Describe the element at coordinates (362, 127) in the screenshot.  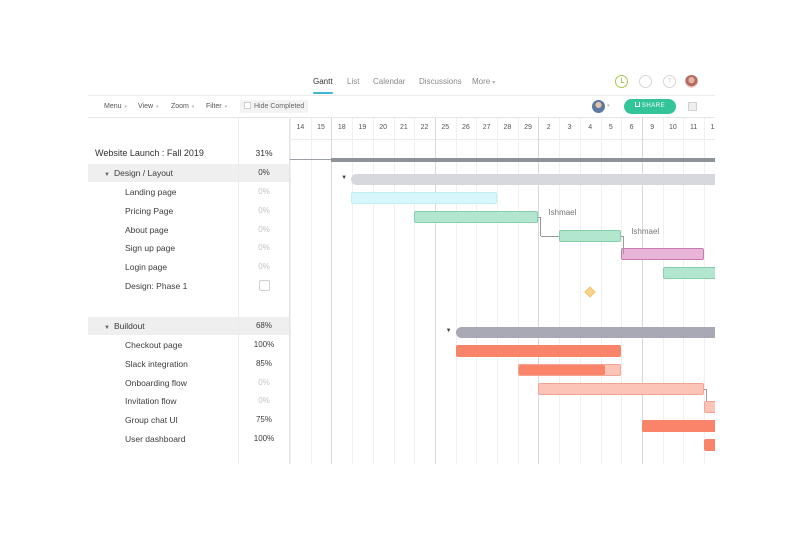
I see `date-label: 19` at that location.